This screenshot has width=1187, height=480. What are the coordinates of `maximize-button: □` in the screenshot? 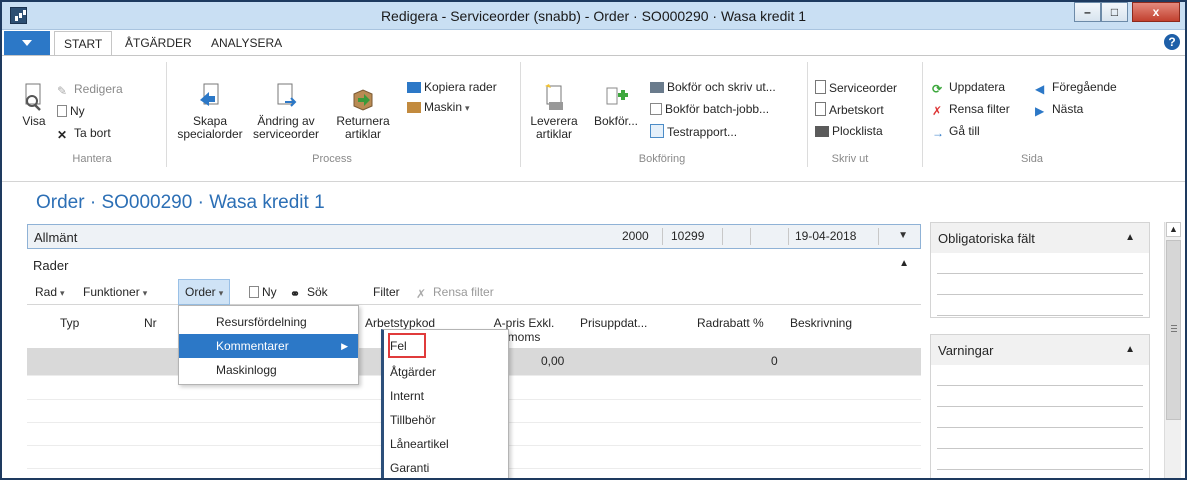 It's located at (1114, 12).